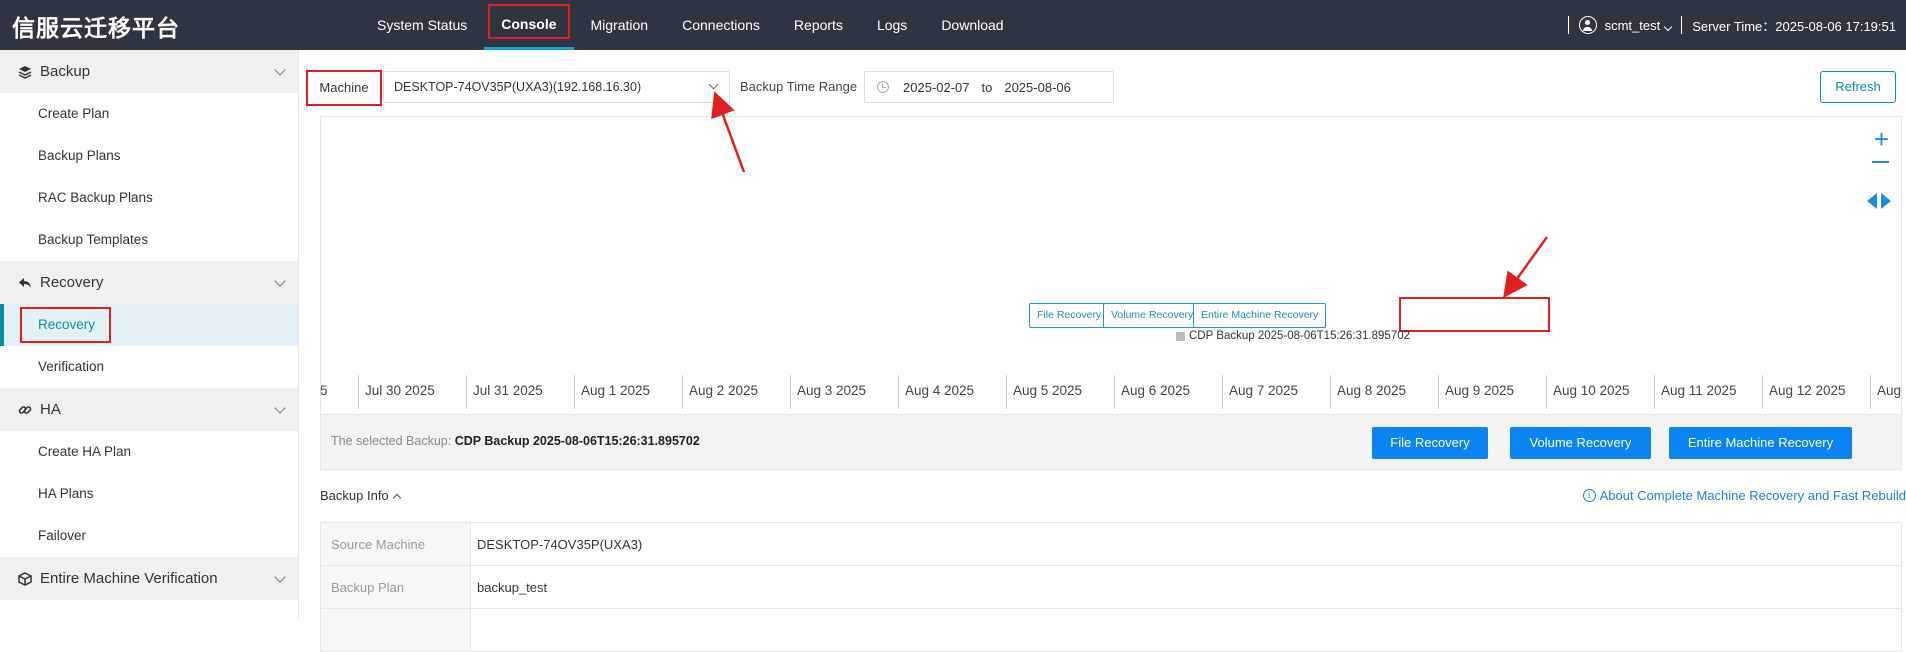 This screenshot has height=652, width=1906. I want to click on tick-label: Aug 2 2025, so click(724, 390).